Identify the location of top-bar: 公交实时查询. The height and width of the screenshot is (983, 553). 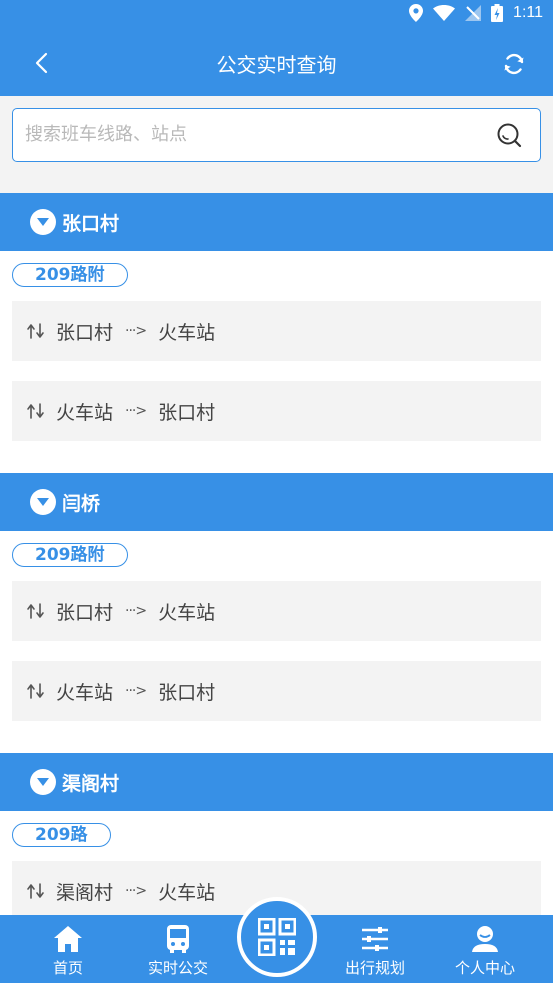
(276, 63).